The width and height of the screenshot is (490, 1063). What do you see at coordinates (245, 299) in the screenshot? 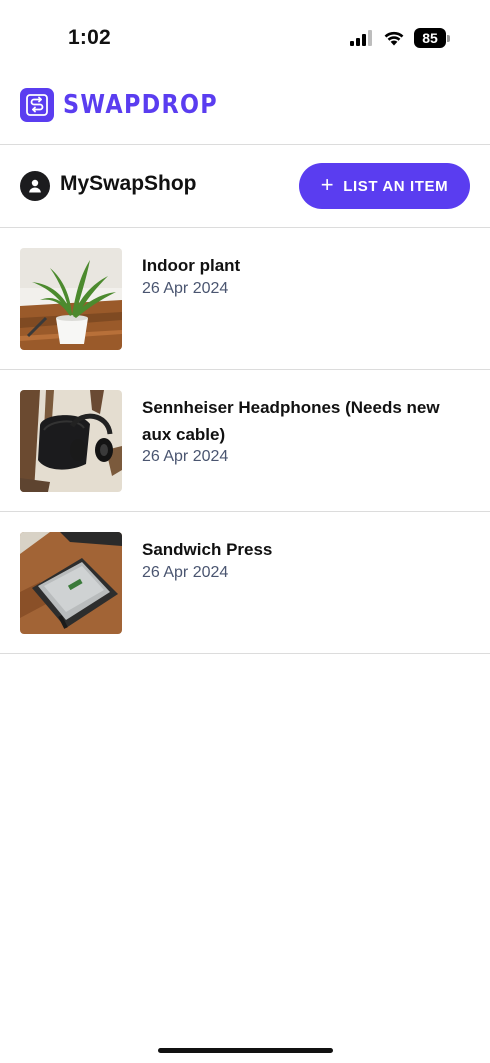
I see `list-item: Indoor plant 26 Apr 2024` at bounding box center [245, 299].